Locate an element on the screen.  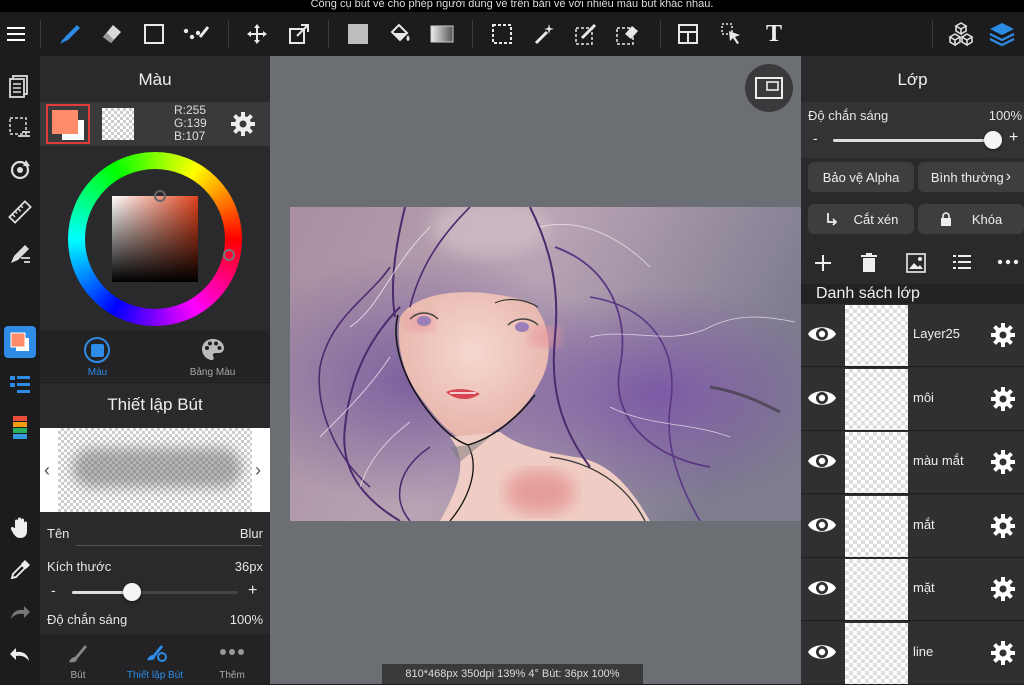
color-panel-title: Màu is located at coordinates (155, 79).